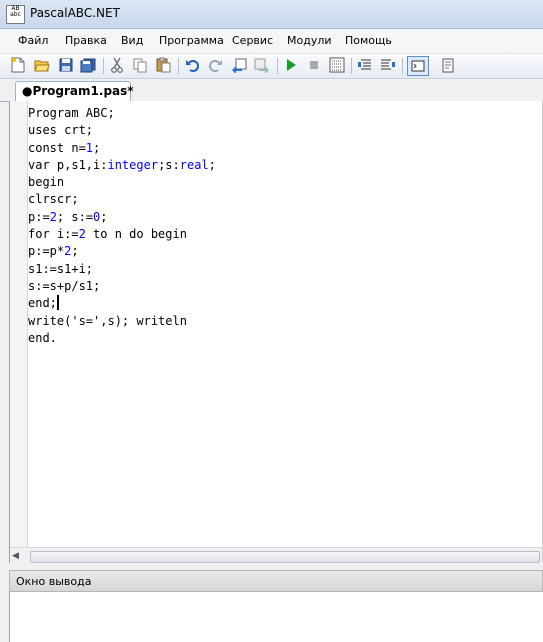  I want to click on redo-icon, so click(215, 65).